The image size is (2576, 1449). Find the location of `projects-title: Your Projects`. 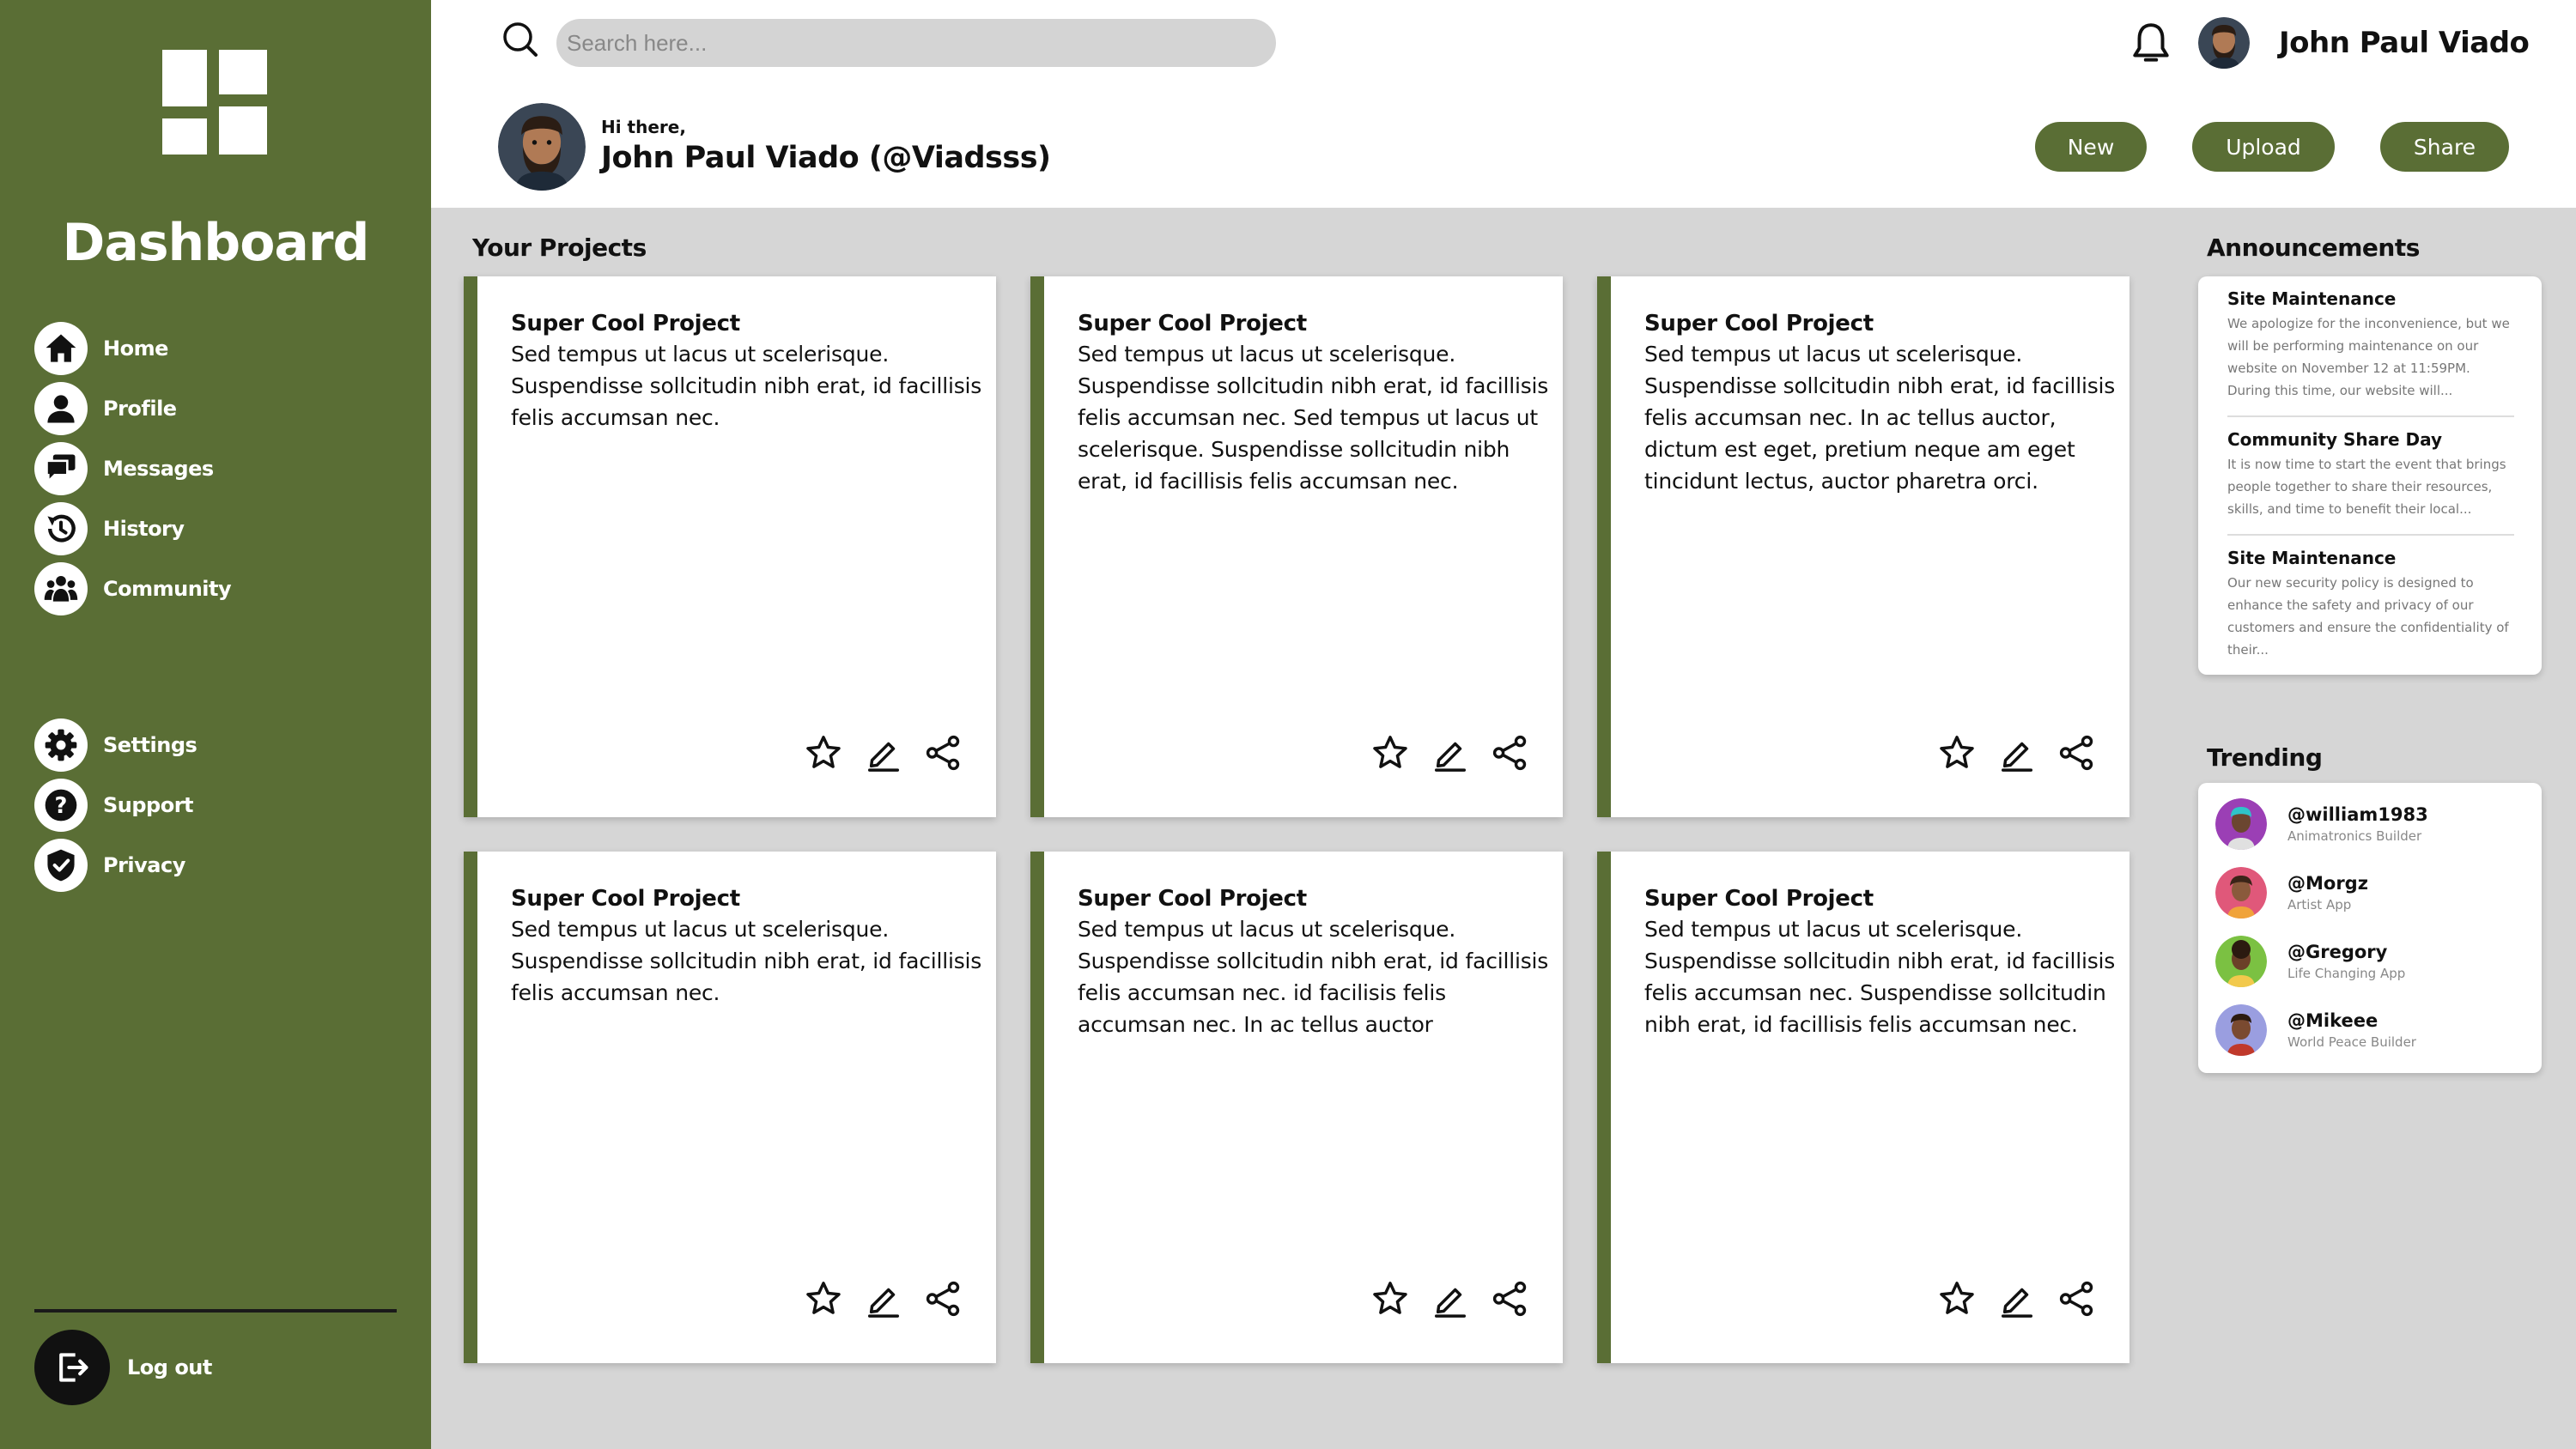

projects-title: Your Projects is located at coordinates (559, 247).